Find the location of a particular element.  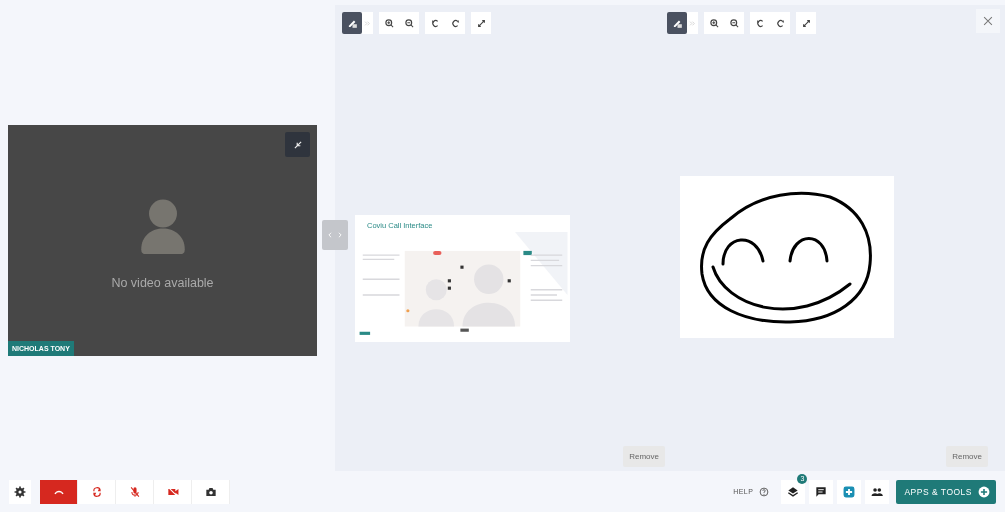

settings-button is located at coordinates (20, 491).